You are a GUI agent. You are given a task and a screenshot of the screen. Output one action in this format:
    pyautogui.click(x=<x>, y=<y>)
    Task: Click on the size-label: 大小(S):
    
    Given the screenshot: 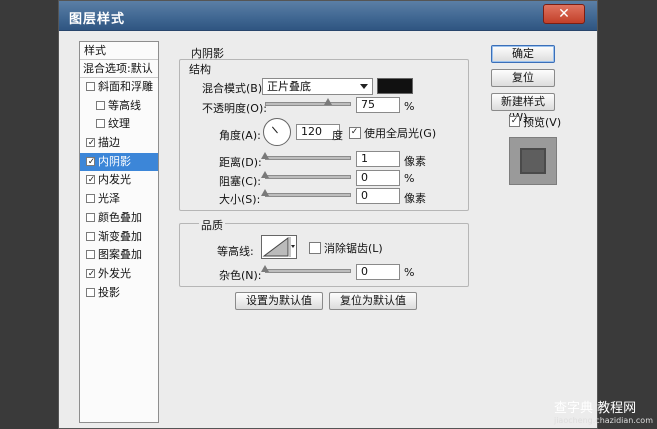 What is the action you would take?
    pyautogui.click(x=240, y=199)
    